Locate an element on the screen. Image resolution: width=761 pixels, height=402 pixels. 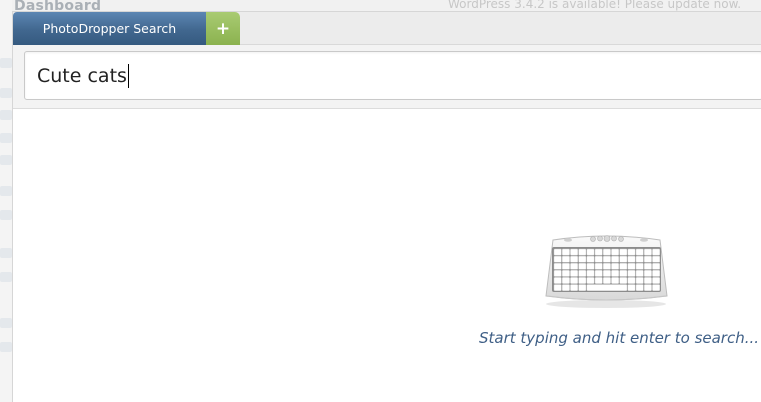
tab-photodropper-search: PhotoDropper Search is located at coordinates (109, 28).